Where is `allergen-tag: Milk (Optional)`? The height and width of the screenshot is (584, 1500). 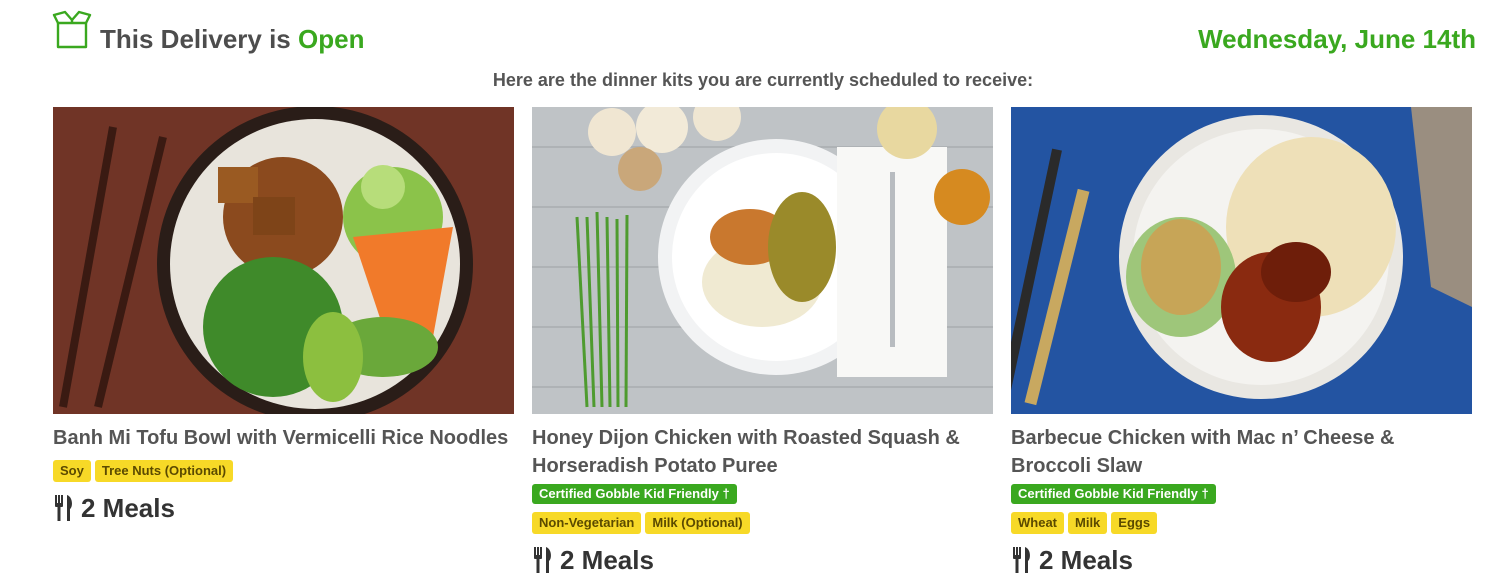 allergen-tag: Milk (Optional) is located at coordinates (697, 523).